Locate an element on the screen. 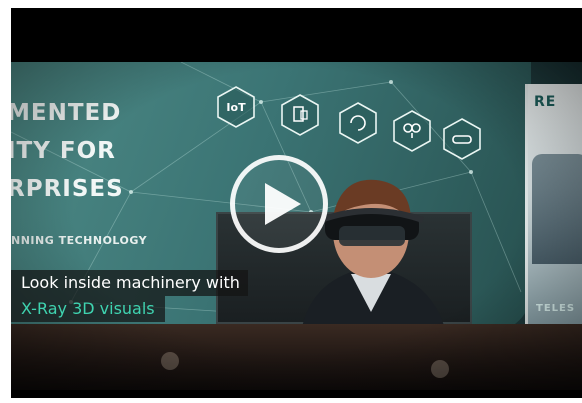 This screenshot has height=403, width=582. headline-line-3: RPRISES is located at coordinates (67, 189).